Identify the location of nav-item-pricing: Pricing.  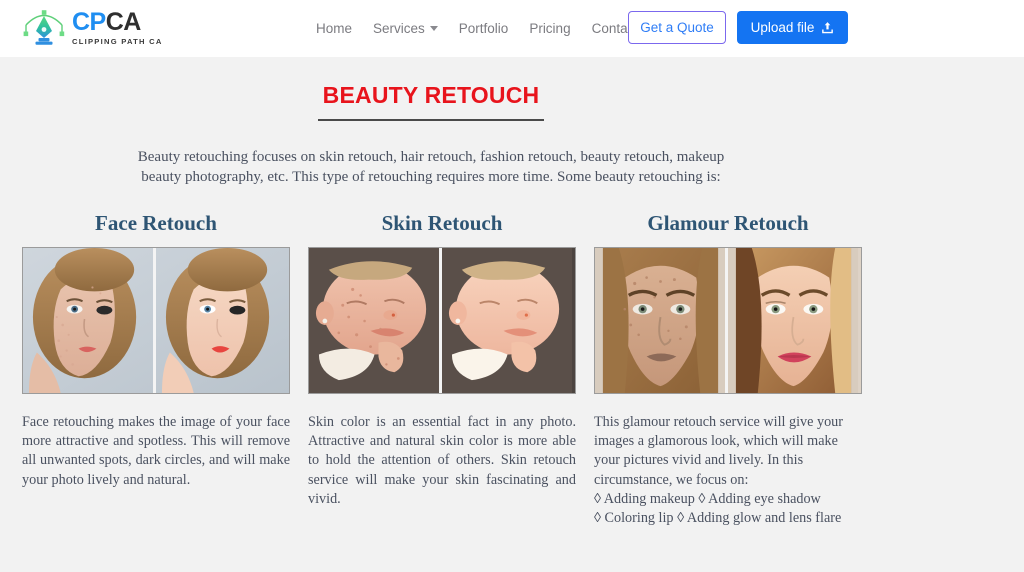
(549, 28).